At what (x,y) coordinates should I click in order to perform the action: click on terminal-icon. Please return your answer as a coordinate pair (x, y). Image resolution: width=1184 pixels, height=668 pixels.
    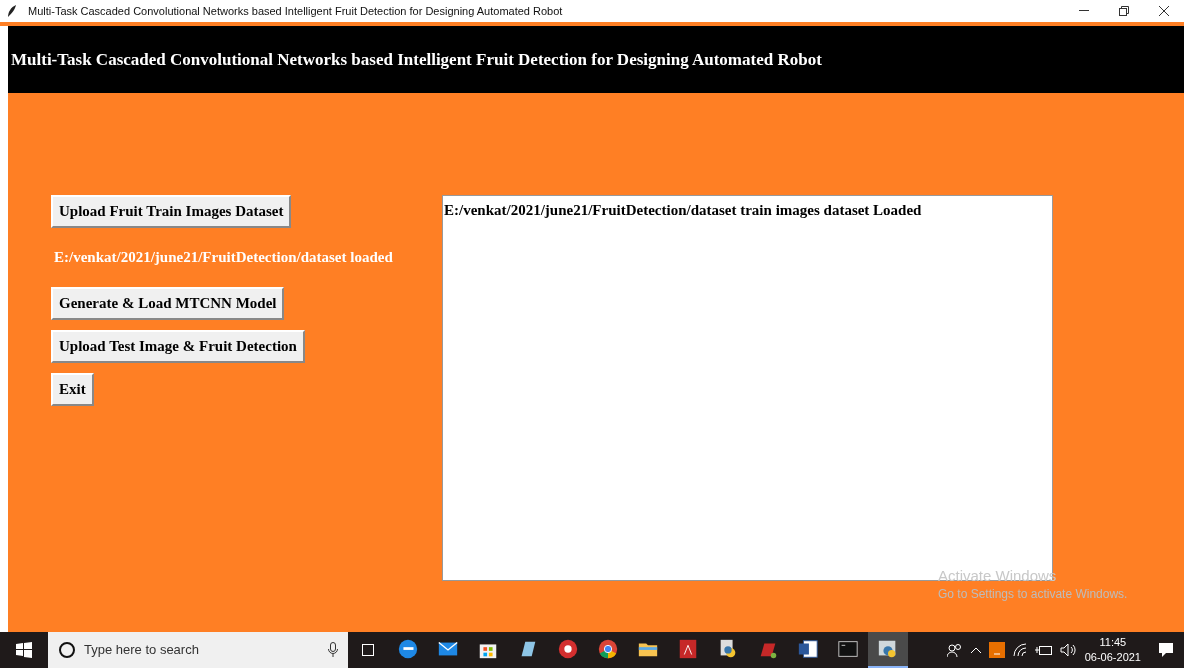
    Looking at the image, I should click on (848, 649).